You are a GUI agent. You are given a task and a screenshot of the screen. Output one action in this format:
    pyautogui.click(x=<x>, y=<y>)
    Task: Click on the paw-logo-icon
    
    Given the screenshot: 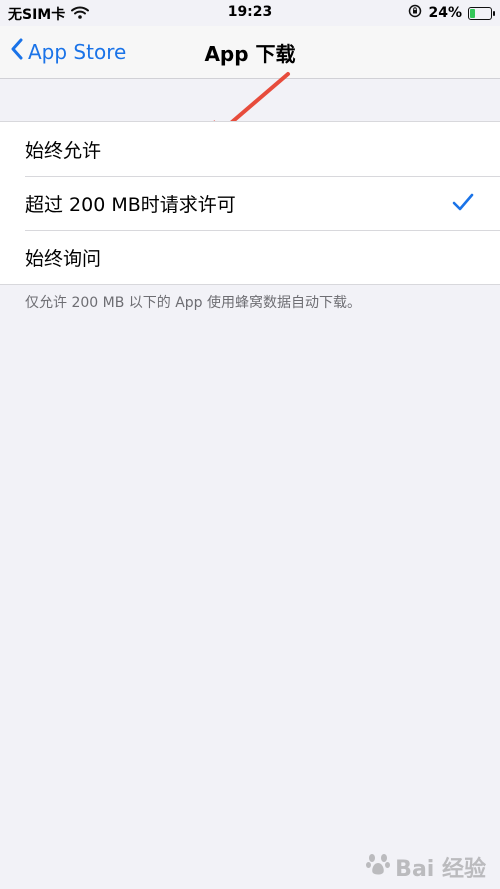 What is the action you would take?
    pyautogui.click(x=378, y=867)
    